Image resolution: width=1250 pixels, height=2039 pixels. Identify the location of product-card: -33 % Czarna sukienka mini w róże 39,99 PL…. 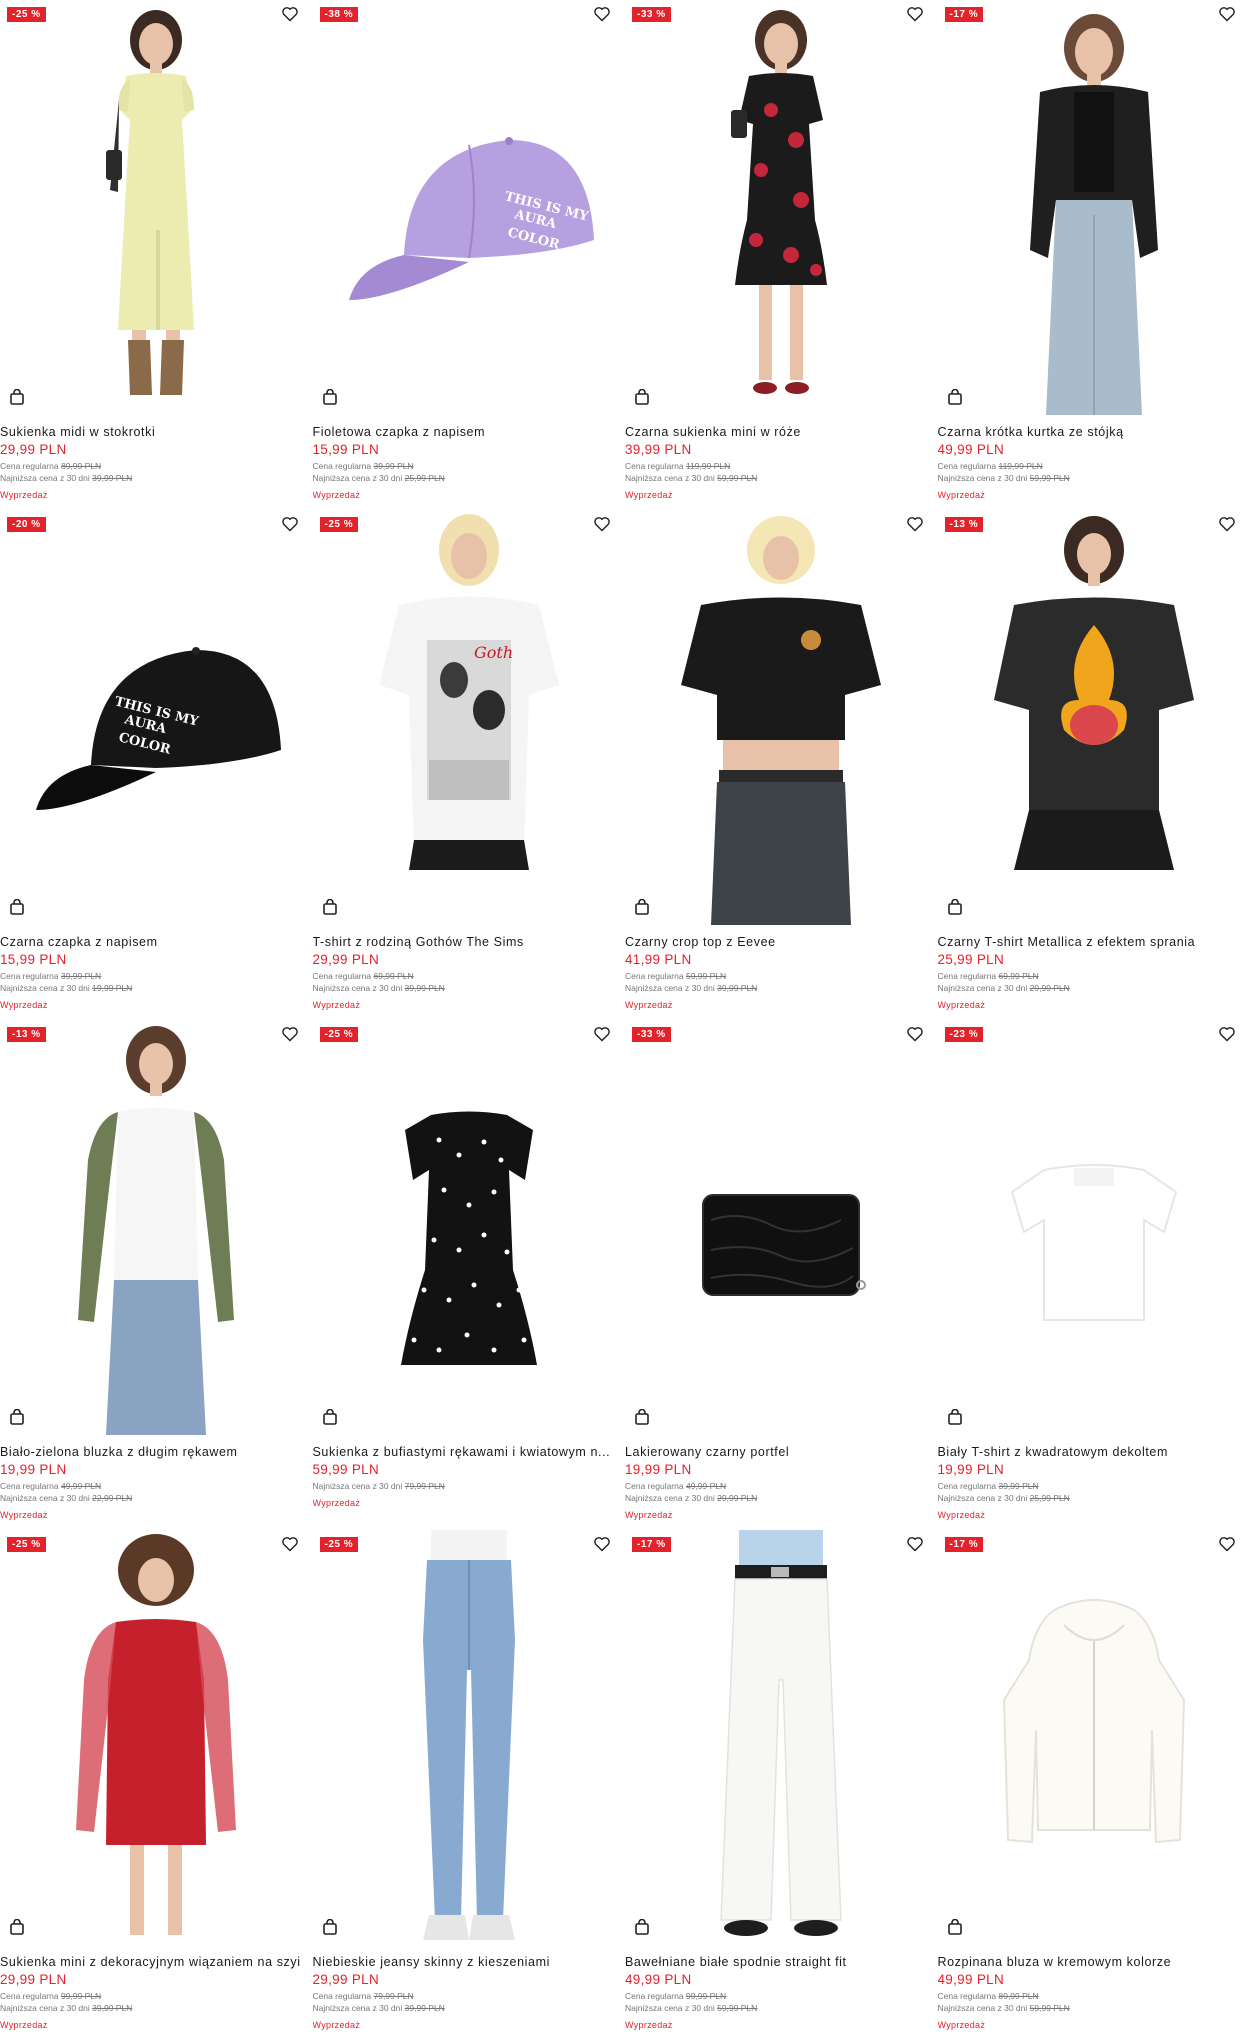
(781, 255).